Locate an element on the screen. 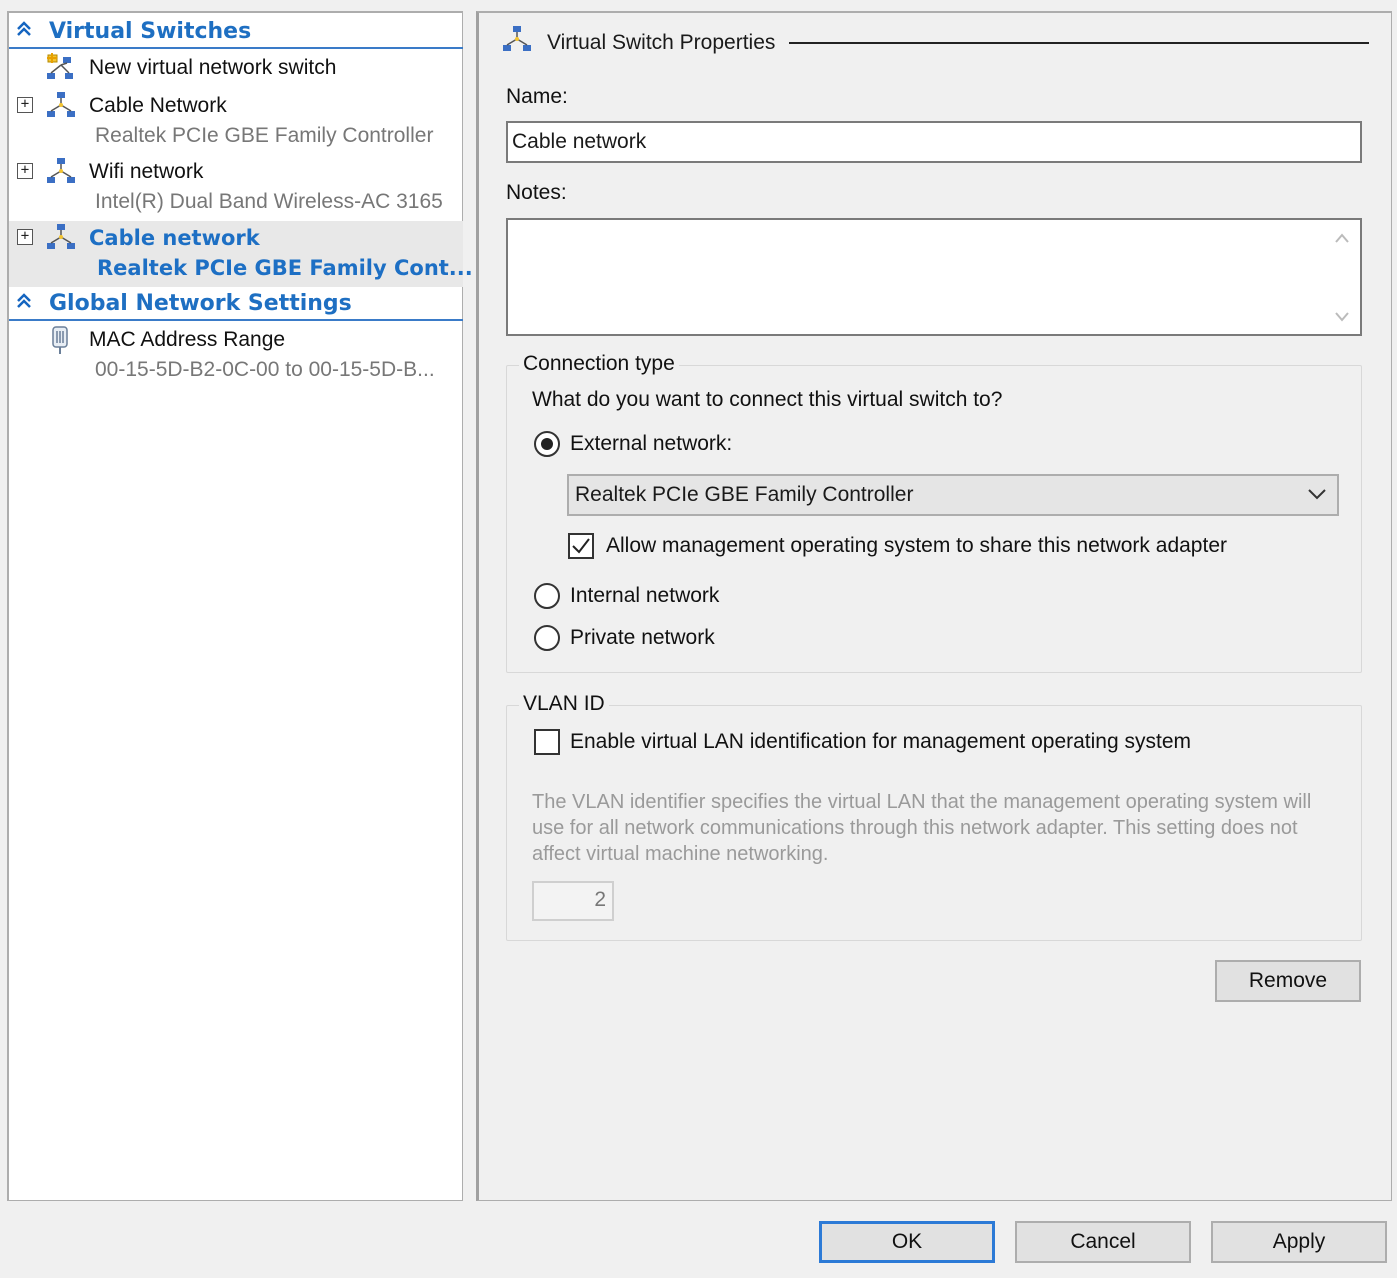 This screenshot has width=1397, height=1278. header-divider is located at coordinates (1079, 42).